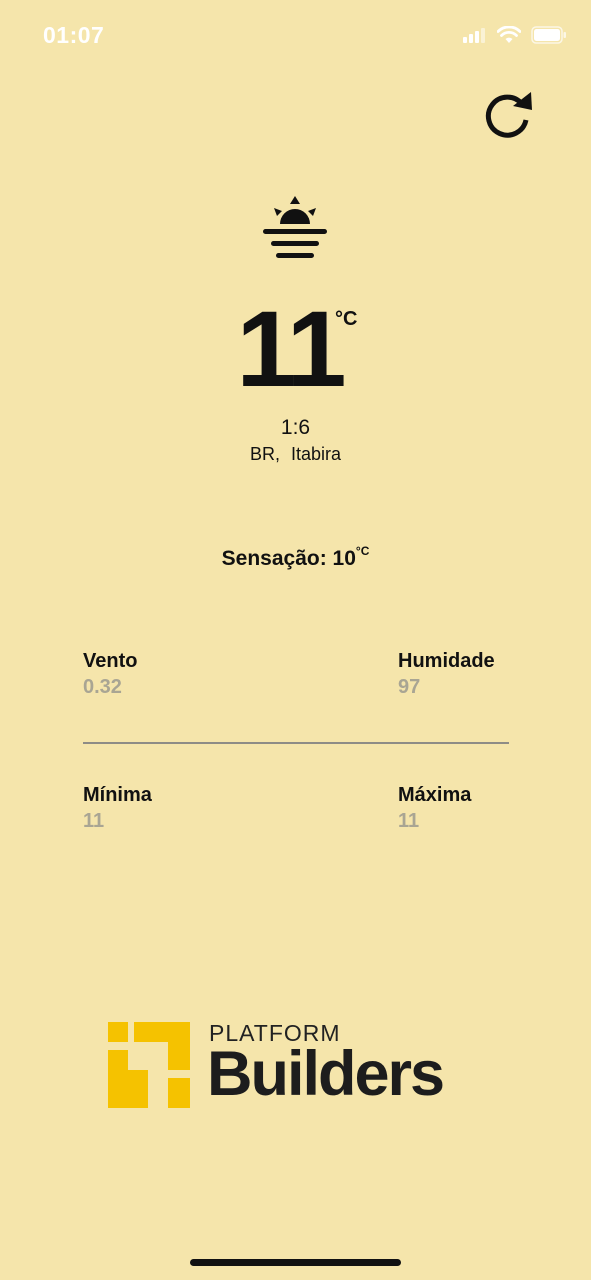 The height and width of the screenshot is (1280, 591). Describe the element at coordinates (94, 821) in the screenshot. I see `min-value: 11` at that location.